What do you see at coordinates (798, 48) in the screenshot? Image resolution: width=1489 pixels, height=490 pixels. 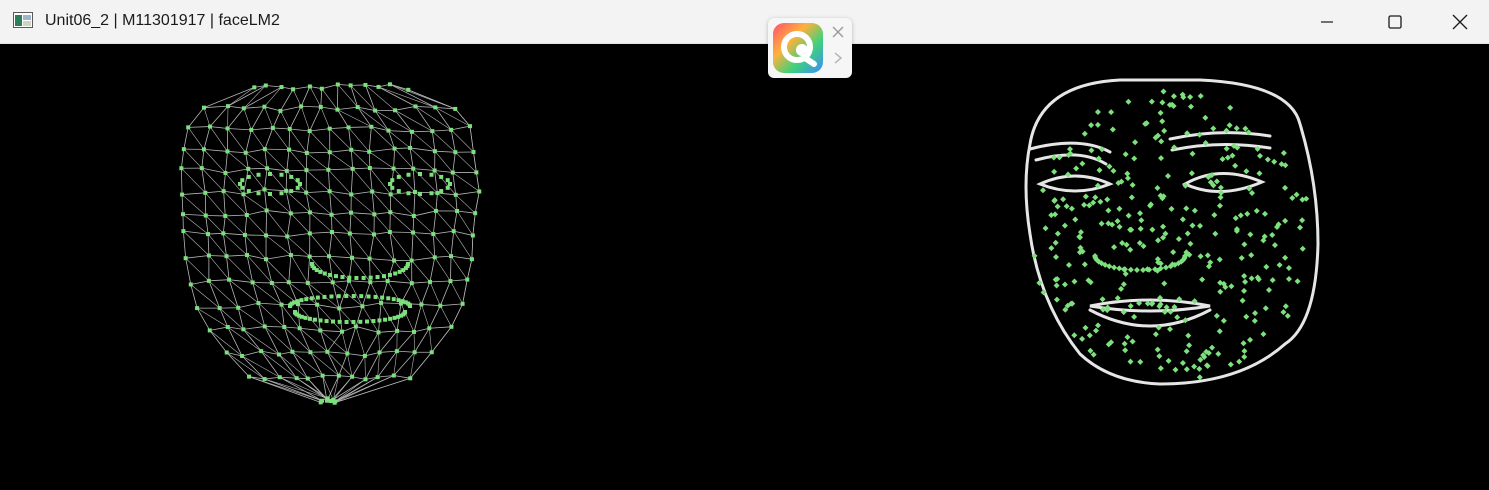 I see `assistant-logo-icon` at bounding box center [798, 48].